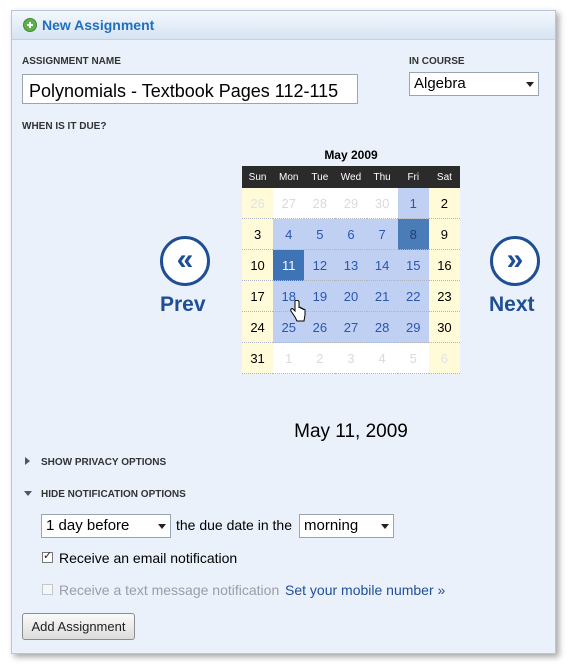  What do you see at coordinates (382, 296) in the screenshot?
I see `calendar-day: 21` at bounding box center [382, 296].